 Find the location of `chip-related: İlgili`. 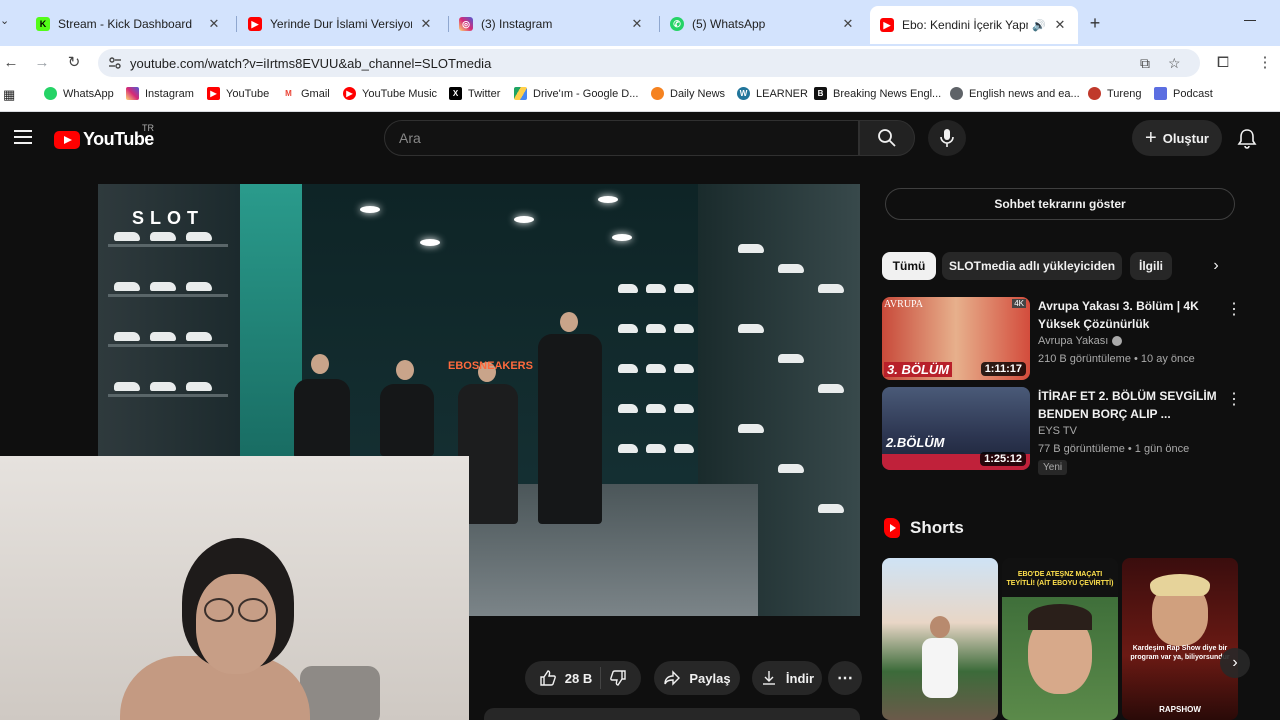

chip-related: İlgili is located at coordinates (1151, 266).